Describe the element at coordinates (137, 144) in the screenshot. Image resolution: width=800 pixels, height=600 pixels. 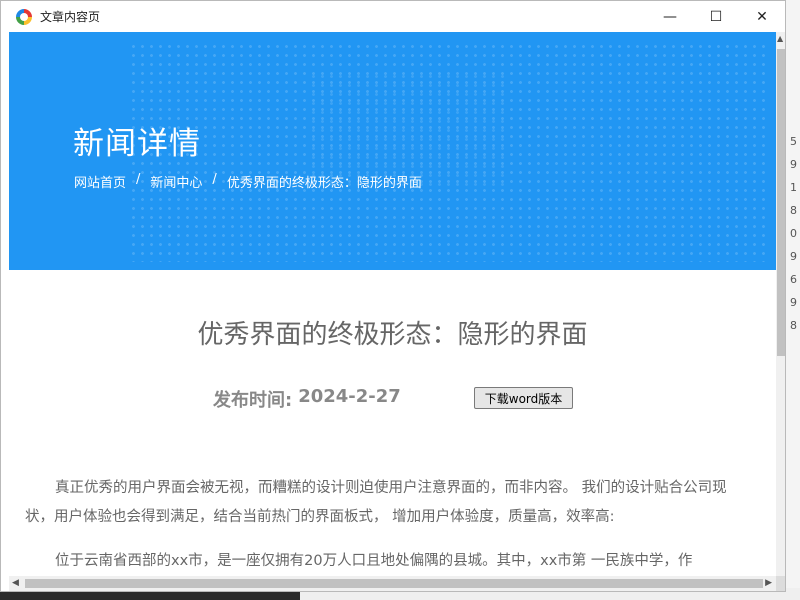
I see `hero-title: 新闻详情` at that location.